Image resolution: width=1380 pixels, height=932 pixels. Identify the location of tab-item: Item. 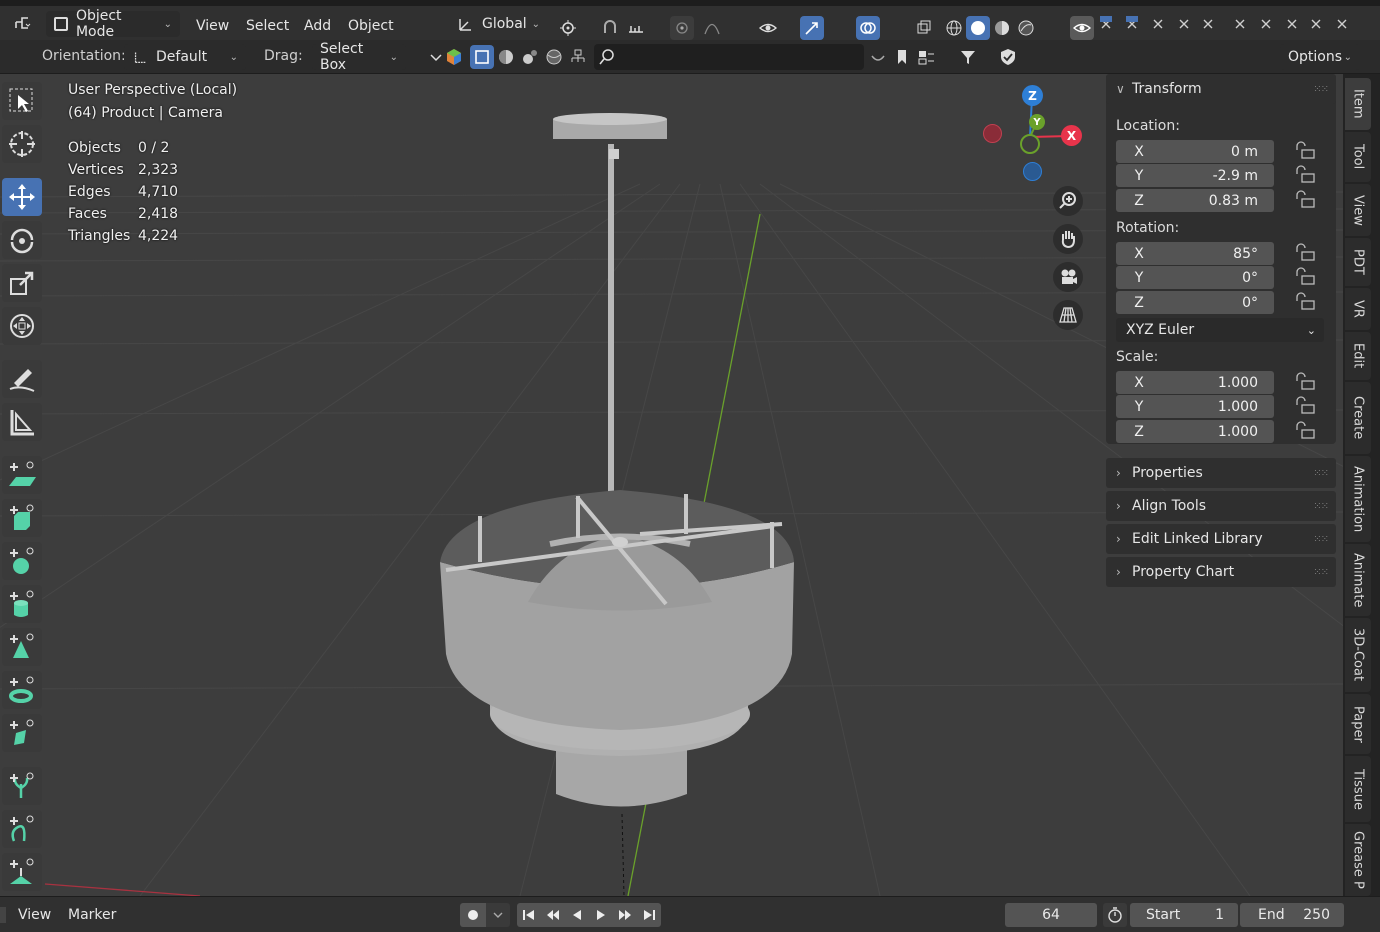
(1358, 104).